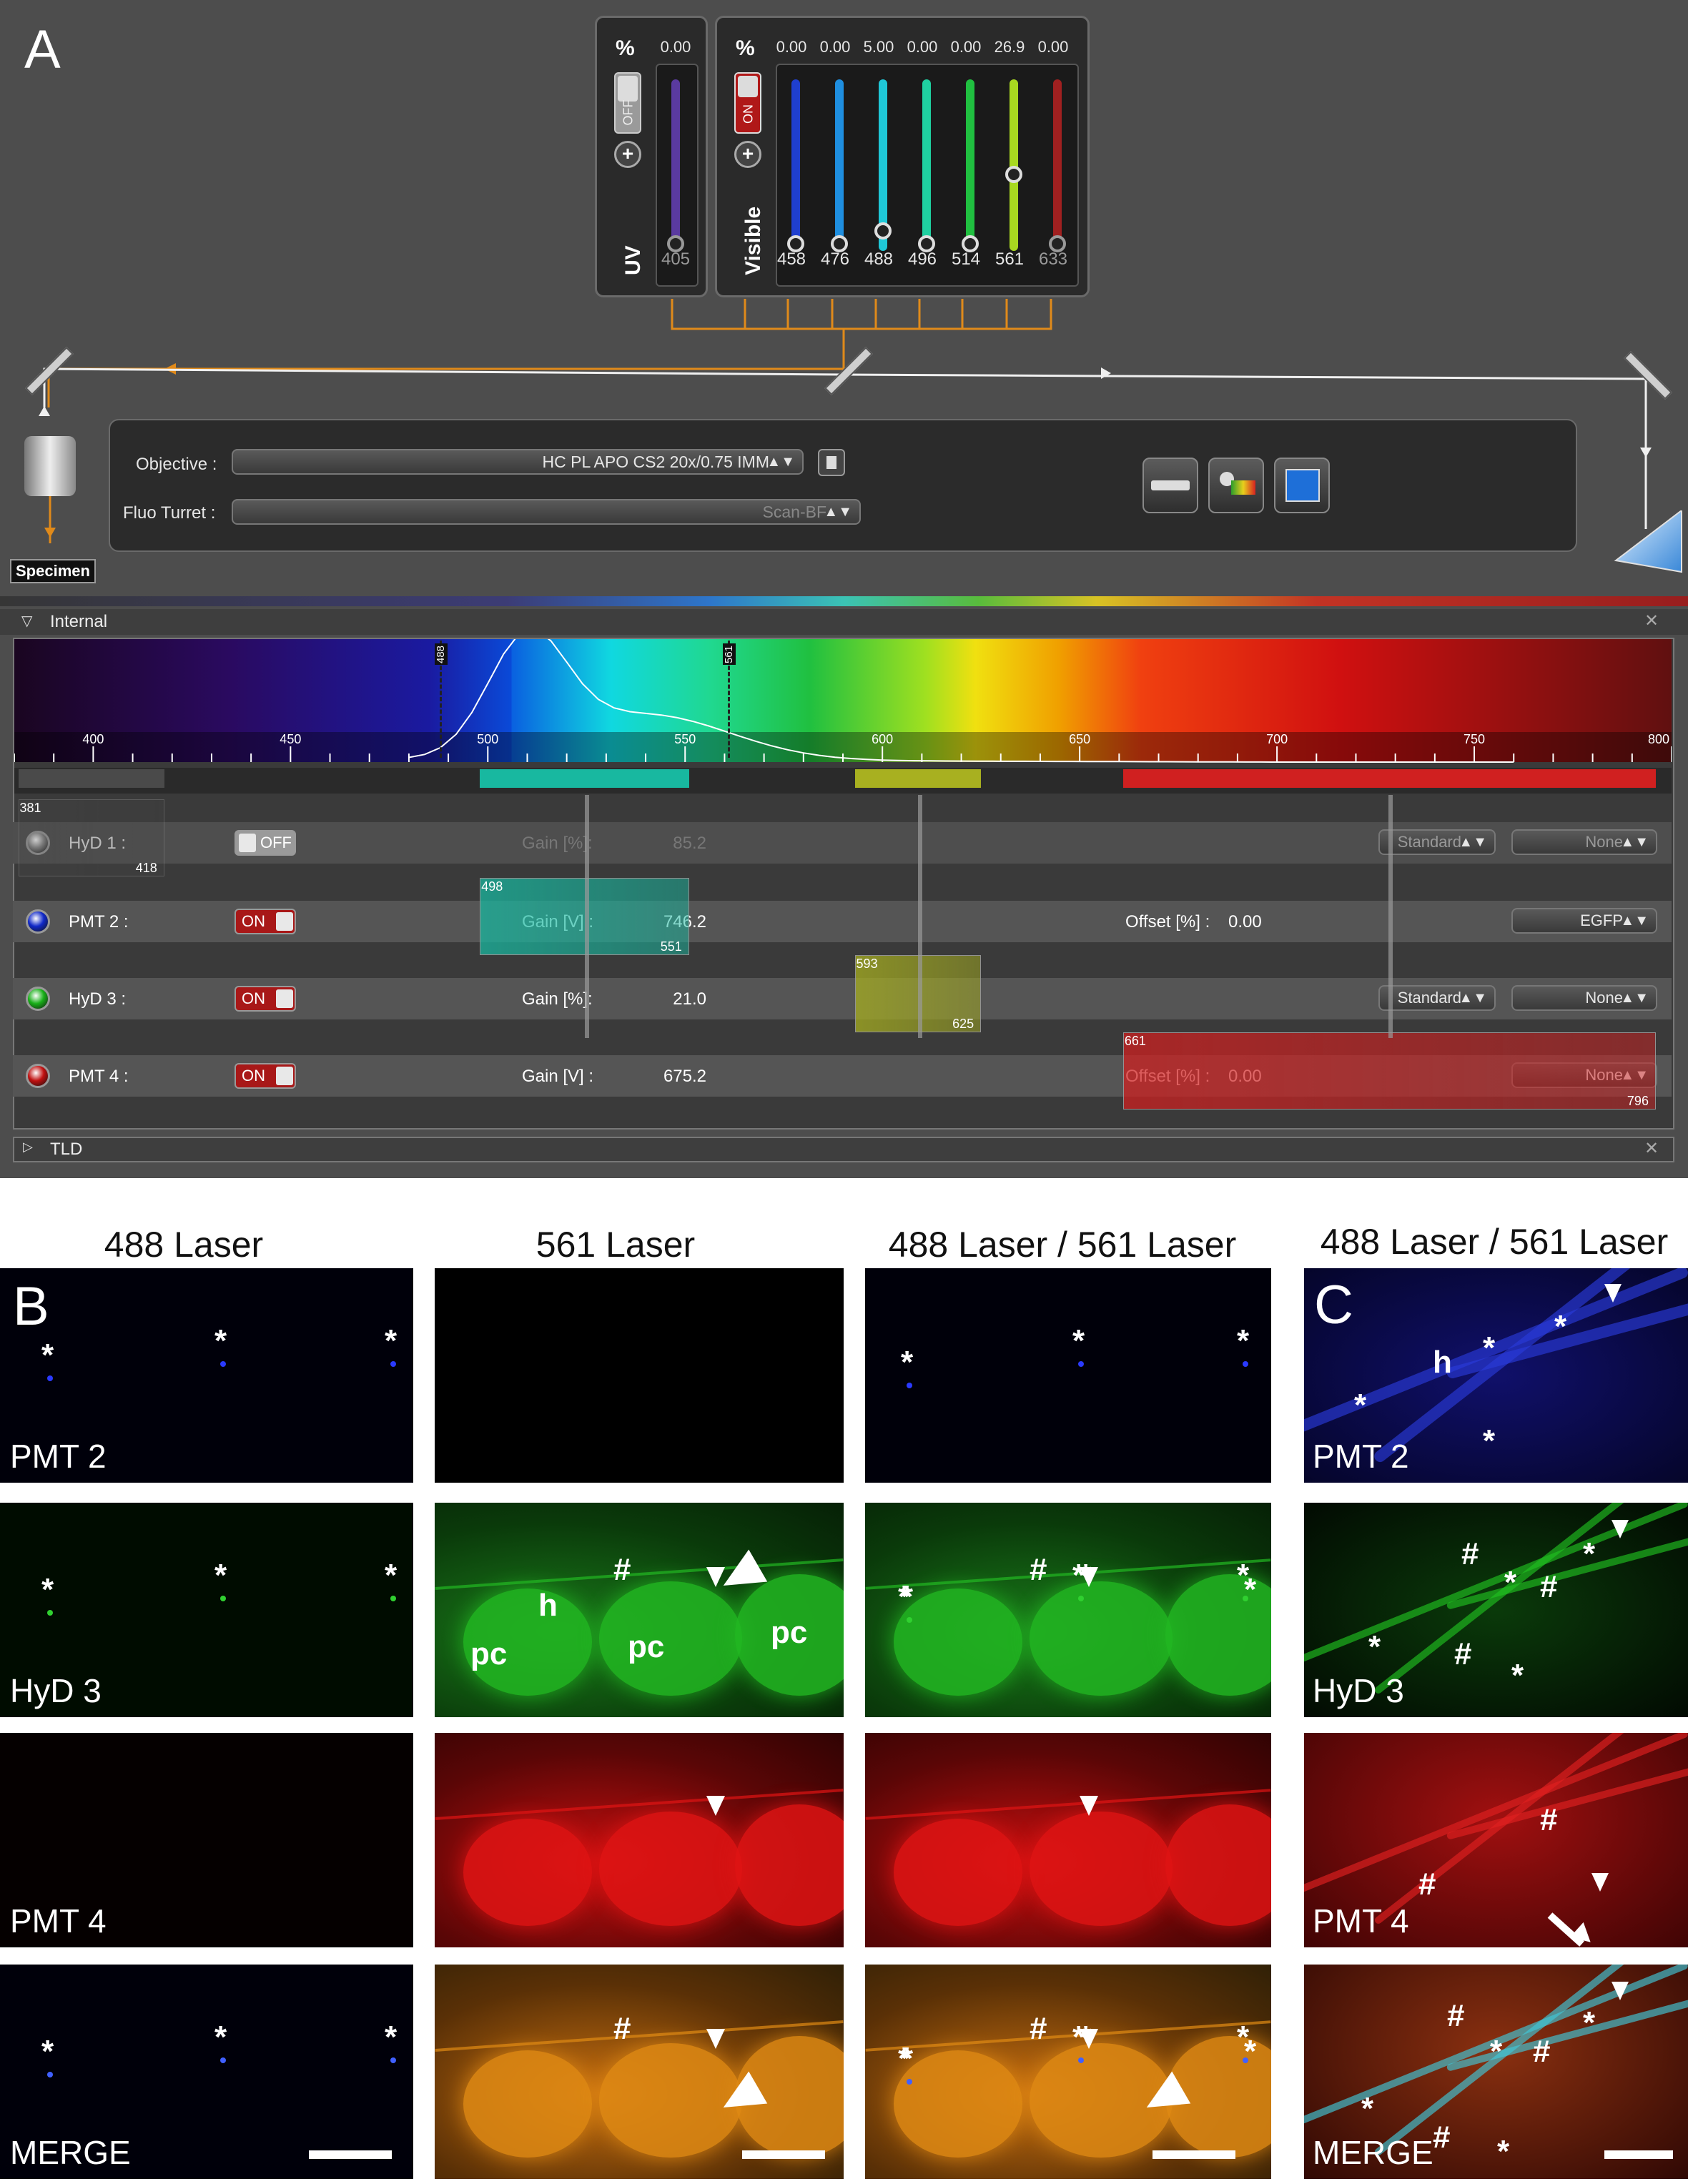  What do you see at coordinates (1053, 47) in the screenshot?
I see `visible-633-value: 0.00` at bounding box center [1053, 47].